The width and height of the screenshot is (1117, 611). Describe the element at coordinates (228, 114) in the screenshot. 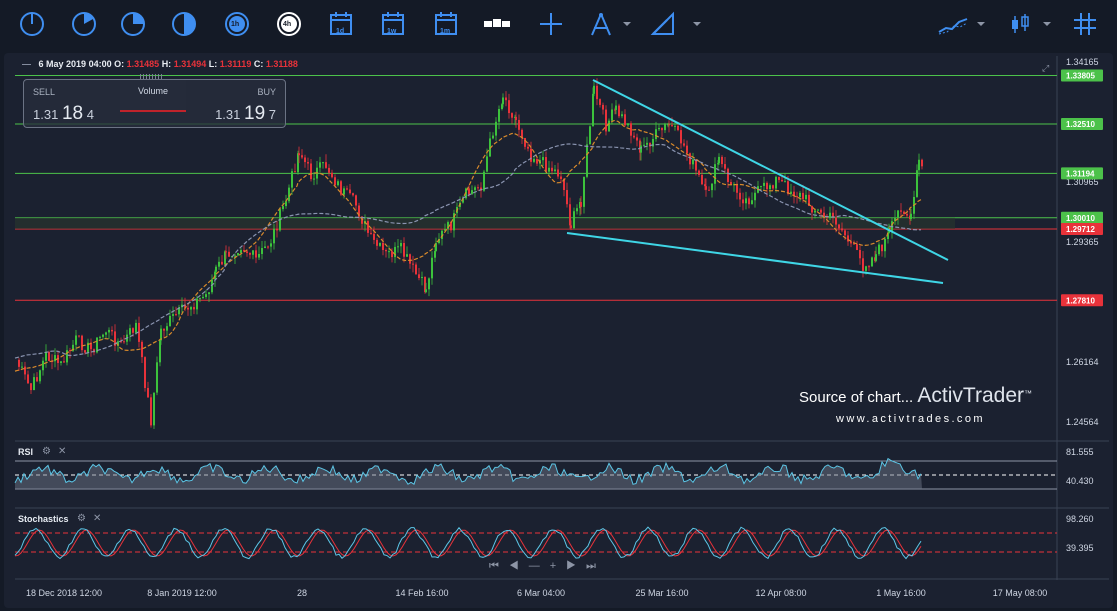

I see `buy-price-small: 1.31` at that location.